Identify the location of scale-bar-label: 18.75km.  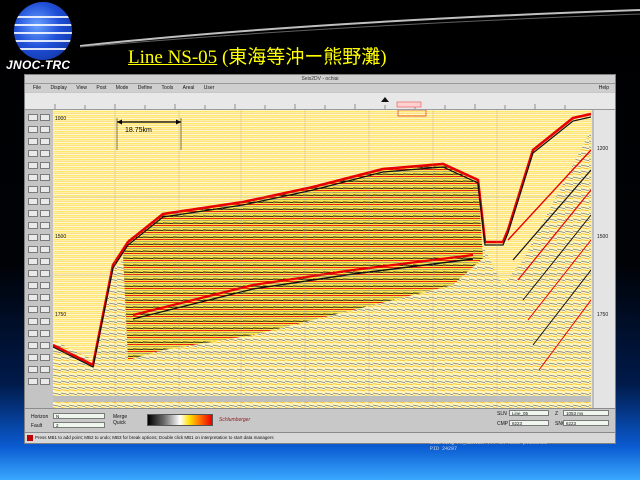
(138, 130).